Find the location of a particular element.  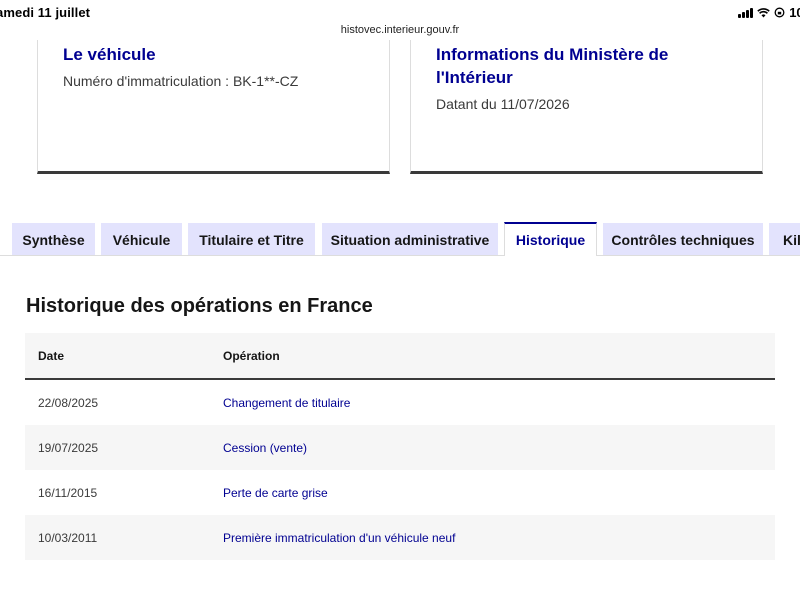

table-row: 16/11/2015 Perte de carte grise is located at coordinates (400, 492).